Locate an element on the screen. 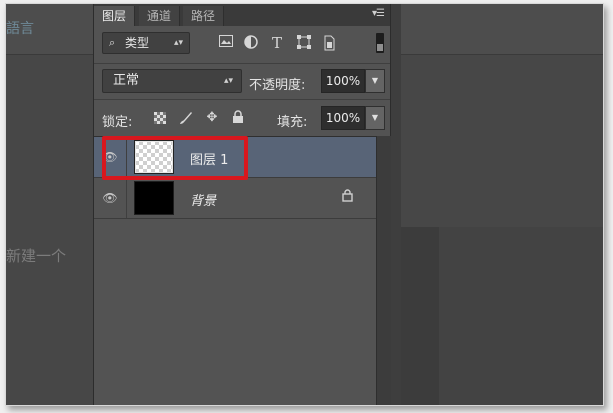 The width and height of the screenshot is (613, 413). shape-icon is located at coordinates (304, 43).